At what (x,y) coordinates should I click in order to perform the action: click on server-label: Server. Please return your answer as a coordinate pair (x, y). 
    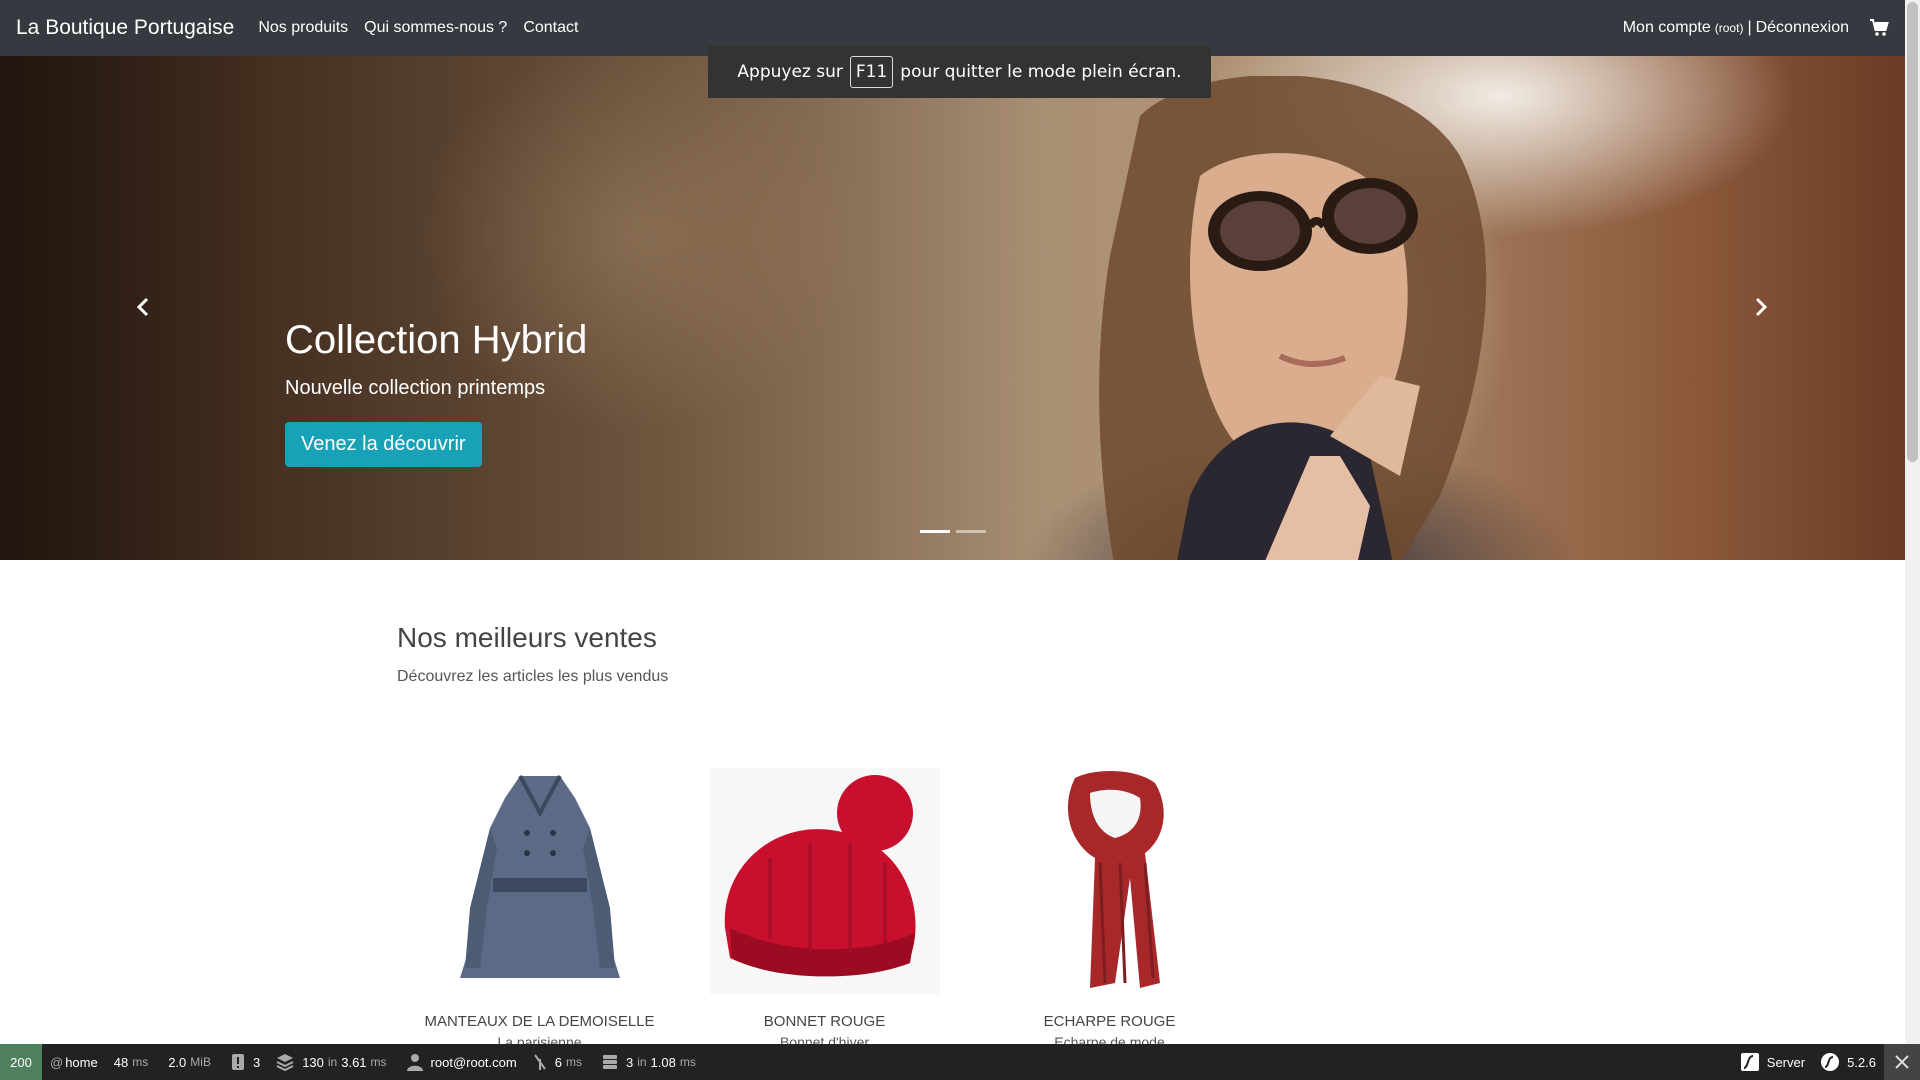
    Looking at the image, I should click on (1786, 1062).